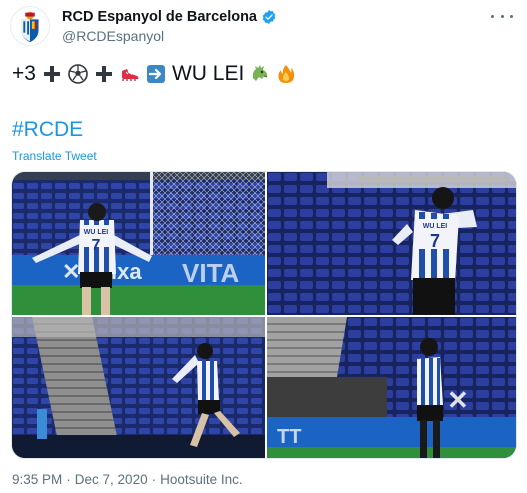 The width and height of the screenshot is (527, 493). What do you see at coordinates (391, 243) in the screenshot?
I see `photo-celebration-back-view: WU LEI 7` at bounding box center [391, 243].